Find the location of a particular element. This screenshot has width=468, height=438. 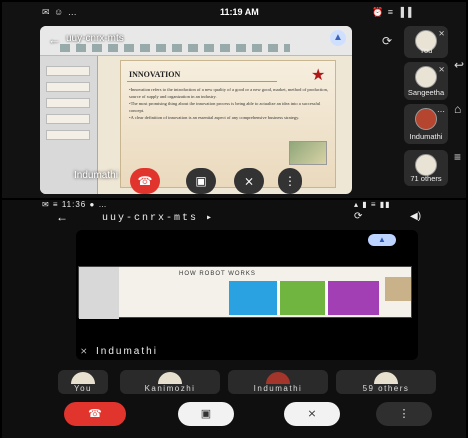

meeting-code: uuy-cnrx-mts is located at coordinates (95, 38).